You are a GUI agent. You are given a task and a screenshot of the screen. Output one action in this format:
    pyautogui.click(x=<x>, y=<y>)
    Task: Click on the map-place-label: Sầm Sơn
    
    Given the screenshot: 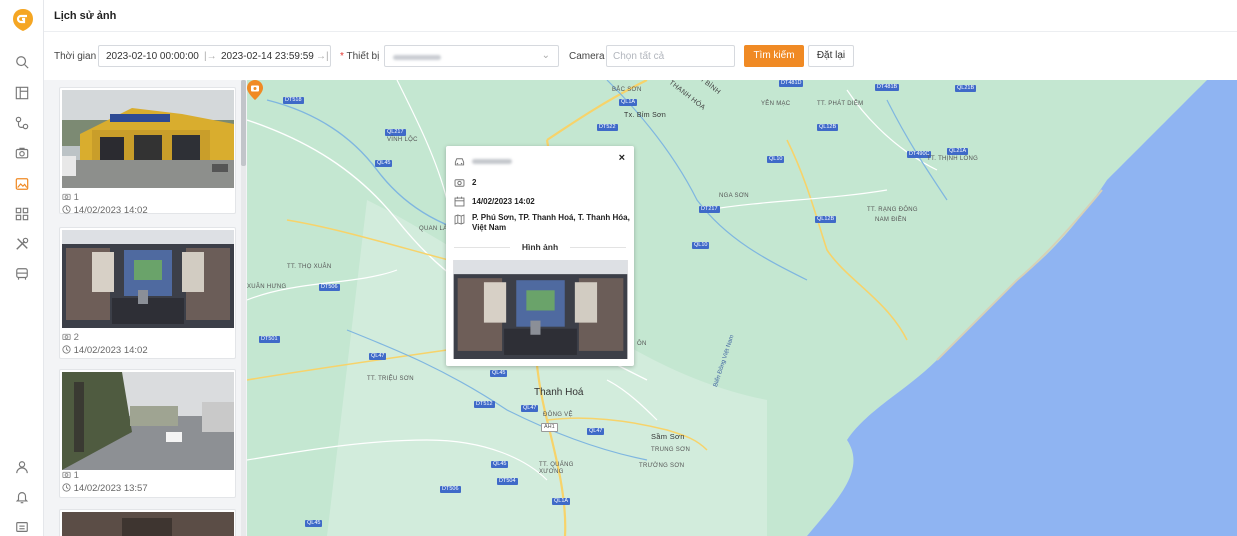 What is the action you would take?
    pyautogui.click(x=668, y=436)
    